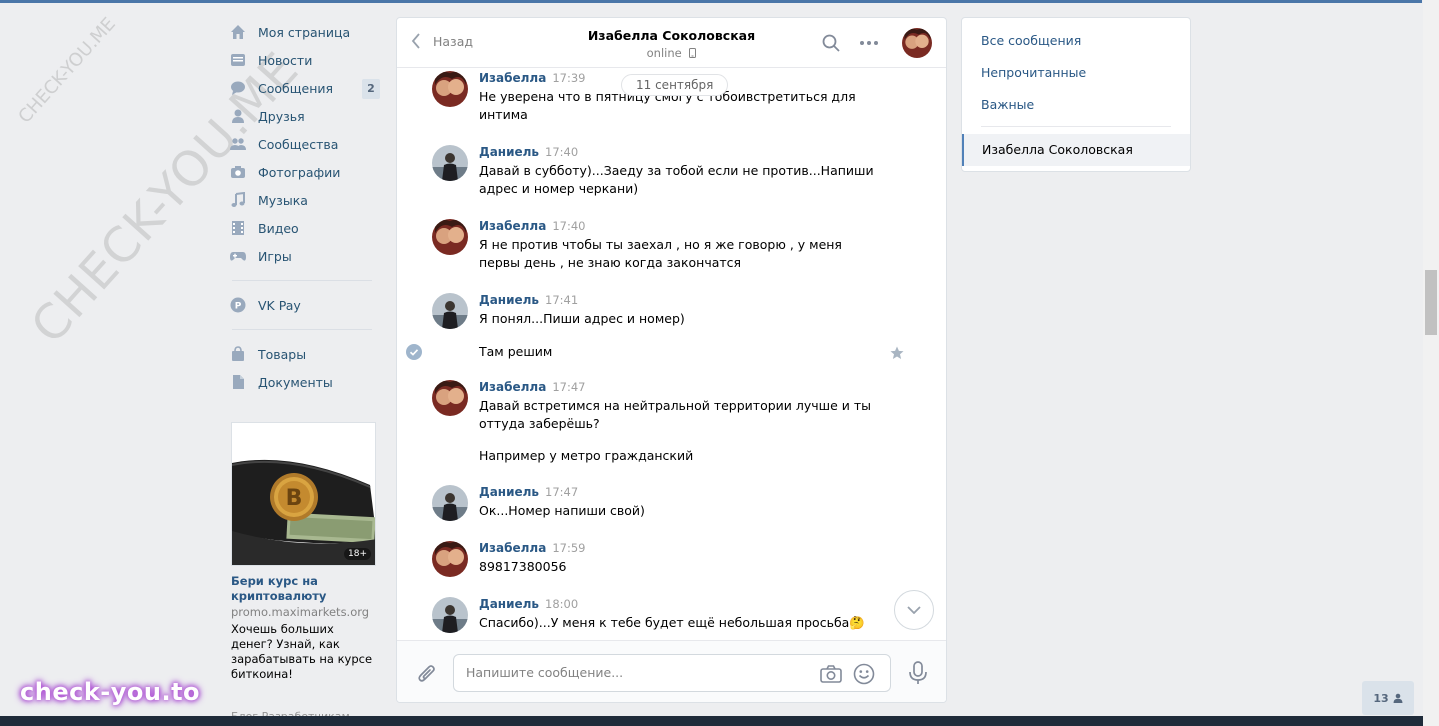  What do you see at coordinates (305, 144) in the screenshot?
I see `nav-item-groups: Сообщества` at bounding box center [305, 144].